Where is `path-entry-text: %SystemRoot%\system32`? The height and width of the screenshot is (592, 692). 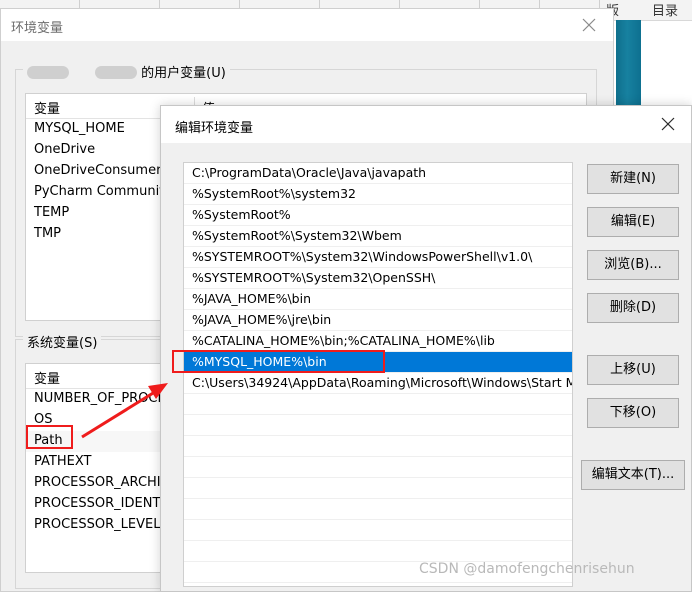 path-entry-text: %SystemRoot%\system32 is located at coordinates (274, 193).